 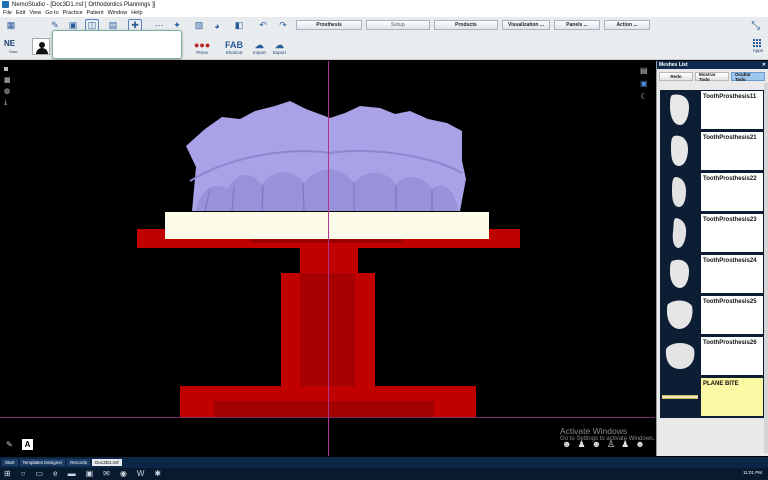 What do you see at coordinates (259, 45) in the screenshot?
I see `cloud-download-icon: ☁` at bounding box center [259, 45].